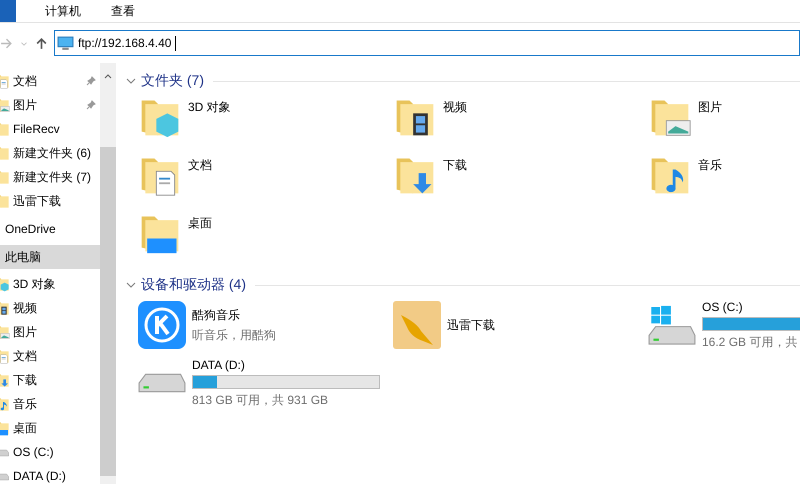 The width and height of the screenshot is (800, 484). What do you see at coordinates (50, 177) in the screenshot?
I see `sidebar-item: 新建文件夹 (7)` at bounding box center [50, 177].